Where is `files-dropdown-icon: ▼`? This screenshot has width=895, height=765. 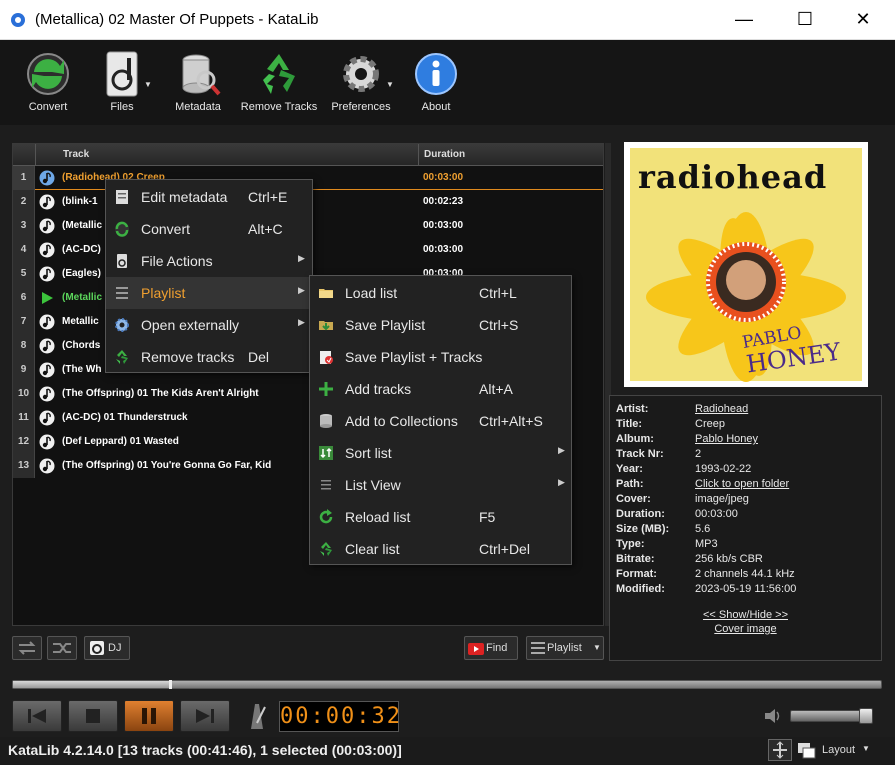
files-dropdown-icon: ▼ is located at coordinates (148, 84).